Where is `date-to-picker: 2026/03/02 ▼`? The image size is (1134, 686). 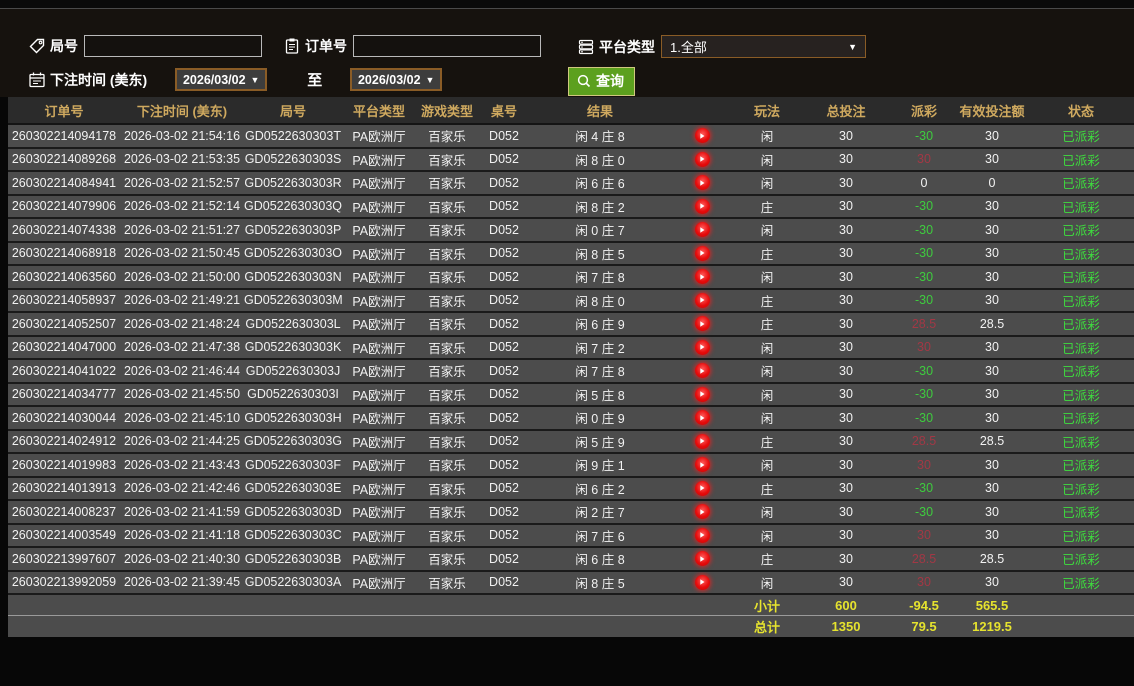 date-to-picker: 2026/03/02 ▼ is located at coordinates (396, 79).